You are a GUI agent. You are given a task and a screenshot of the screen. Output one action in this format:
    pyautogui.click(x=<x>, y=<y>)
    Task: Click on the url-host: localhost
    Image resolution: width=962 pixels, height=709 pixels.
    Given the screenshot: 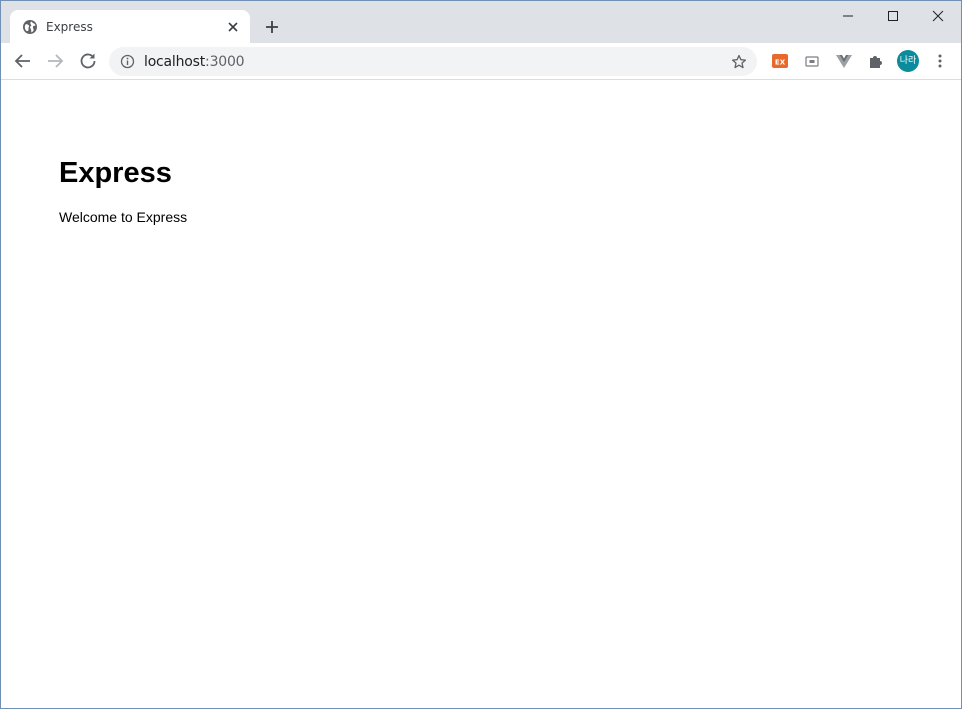 What is the action you would take?
    pyautogui.click(x=175, y=62)
    